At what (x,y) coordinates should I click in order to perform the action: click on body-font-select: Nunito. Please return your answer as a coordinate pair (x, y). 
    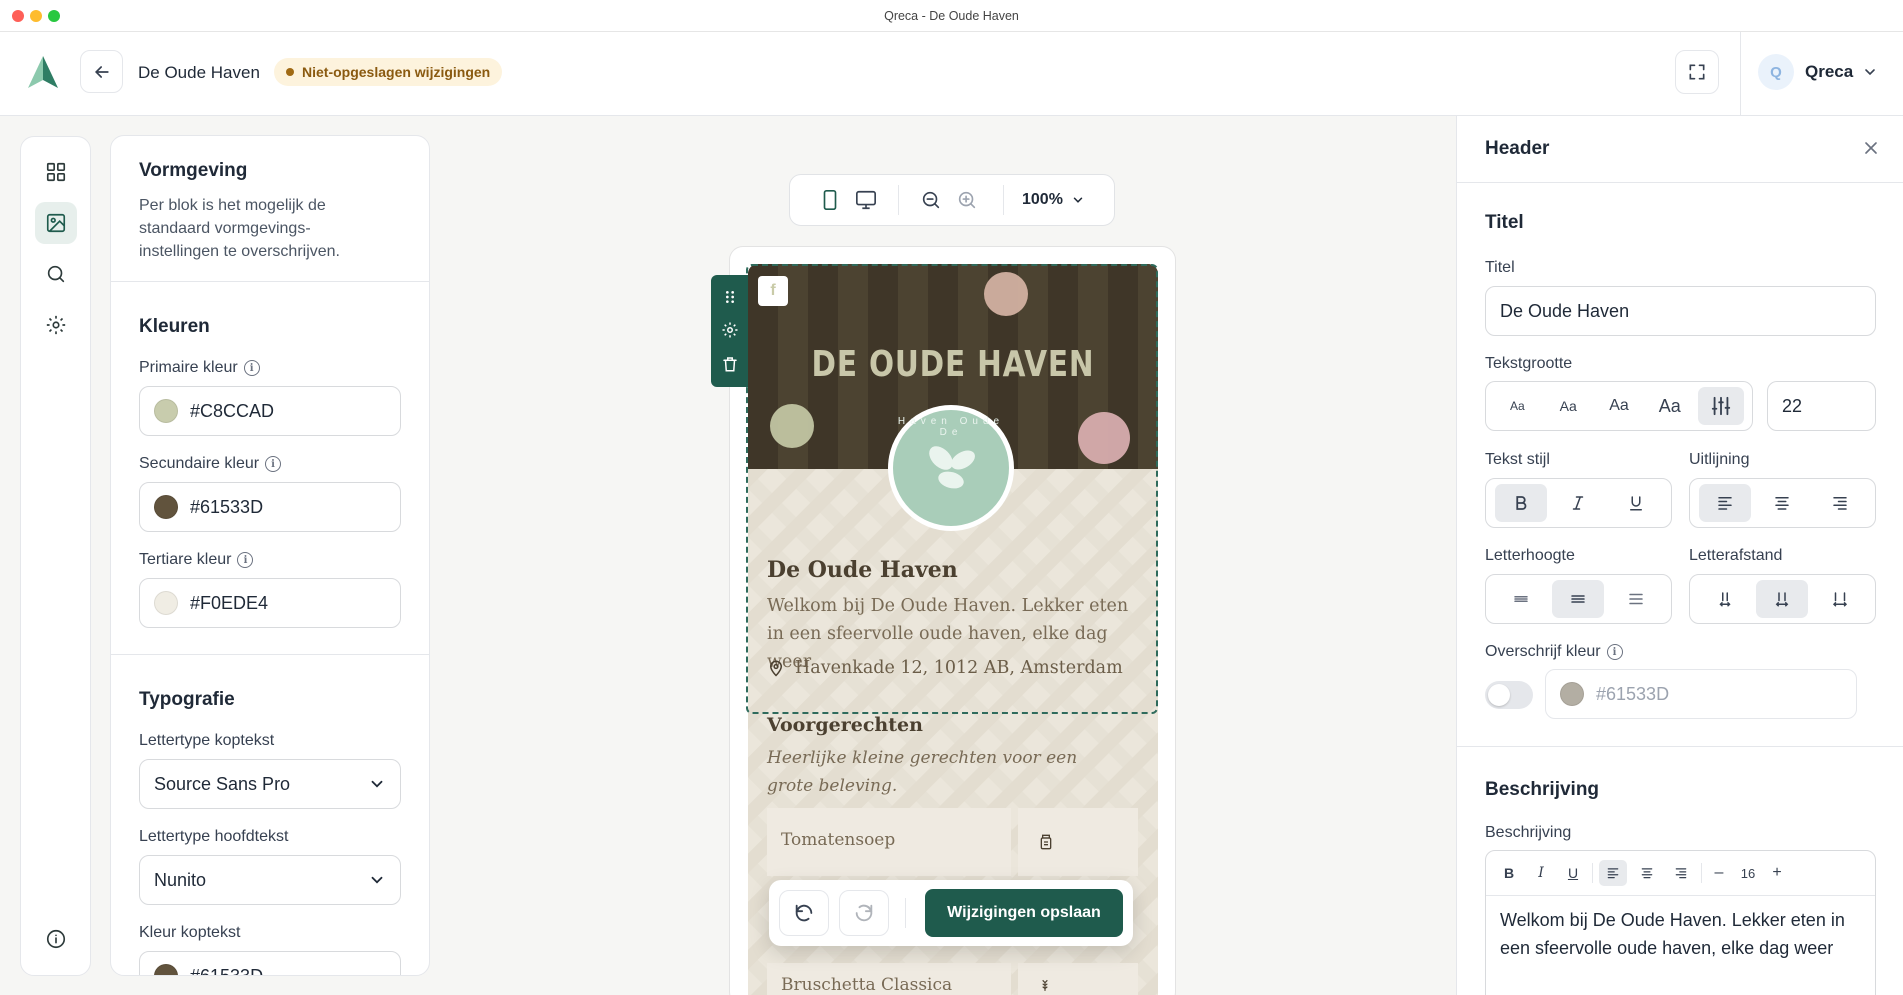
    Looking at the image, I should click on (270, 880).